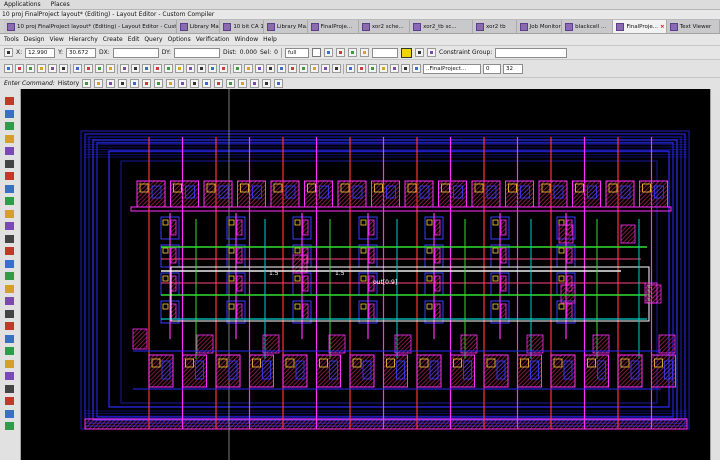  What do you see at coordinates (9, 263) in the screenshot?
I see `instance-tool-icon` at bounding box center [9, 263].